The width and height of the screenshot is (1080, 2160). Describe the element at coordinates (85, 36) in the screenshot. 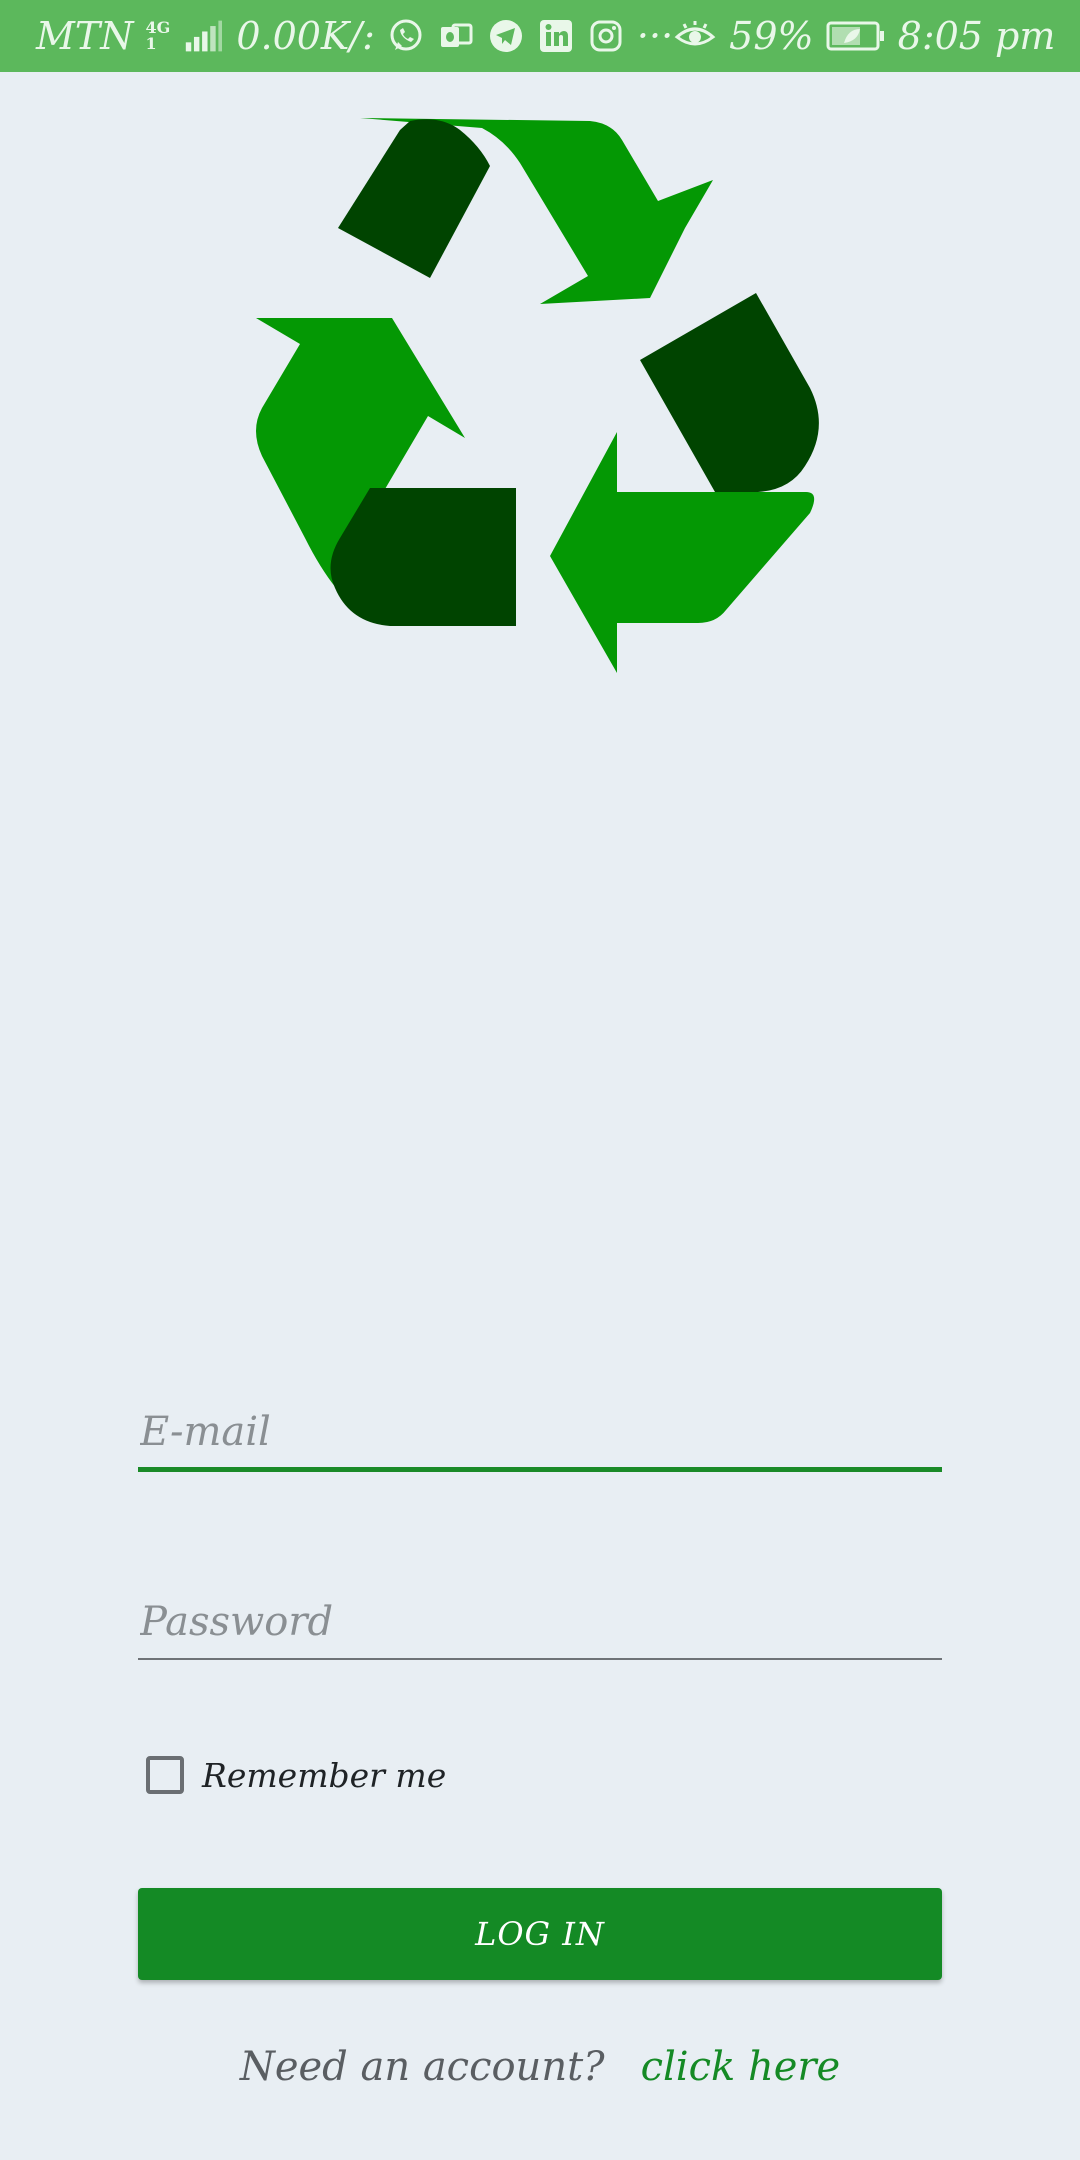

I see `carrier-name: MTN` at that location.